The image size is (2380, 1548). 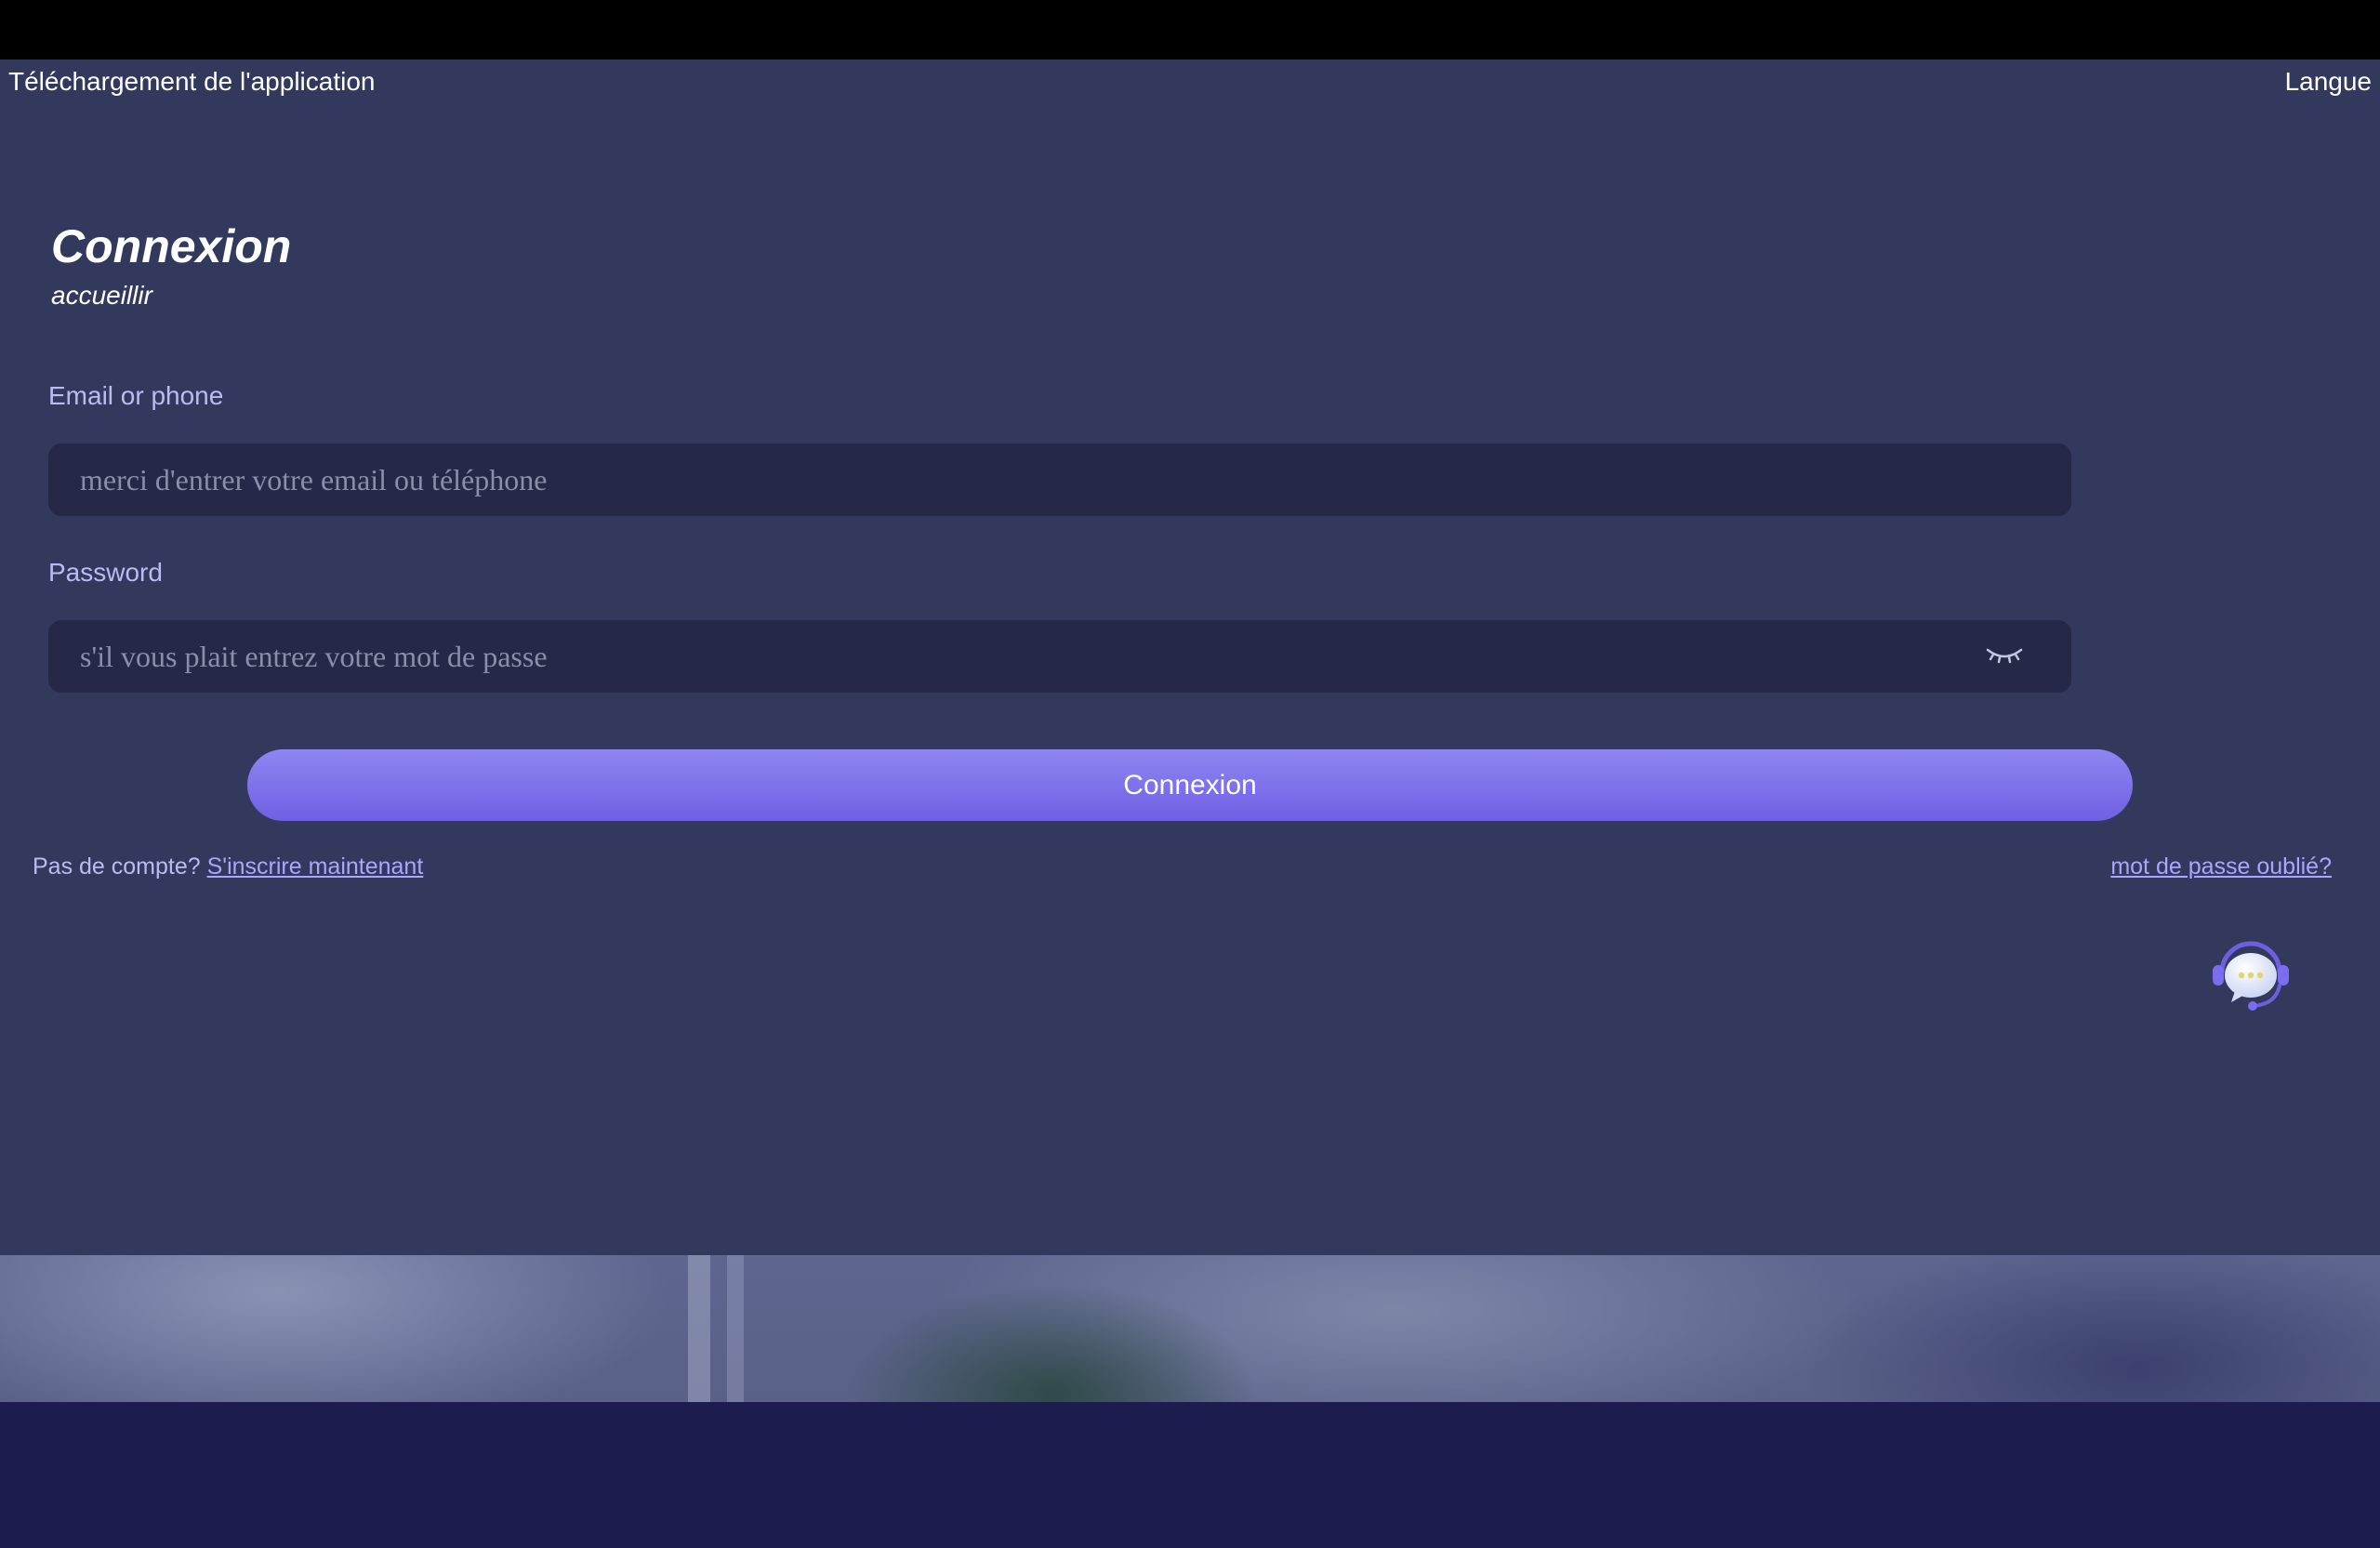 I want to click on signup-prompt: Pas de compte? S'inscrire maintenant, so click(x=228, y=866).